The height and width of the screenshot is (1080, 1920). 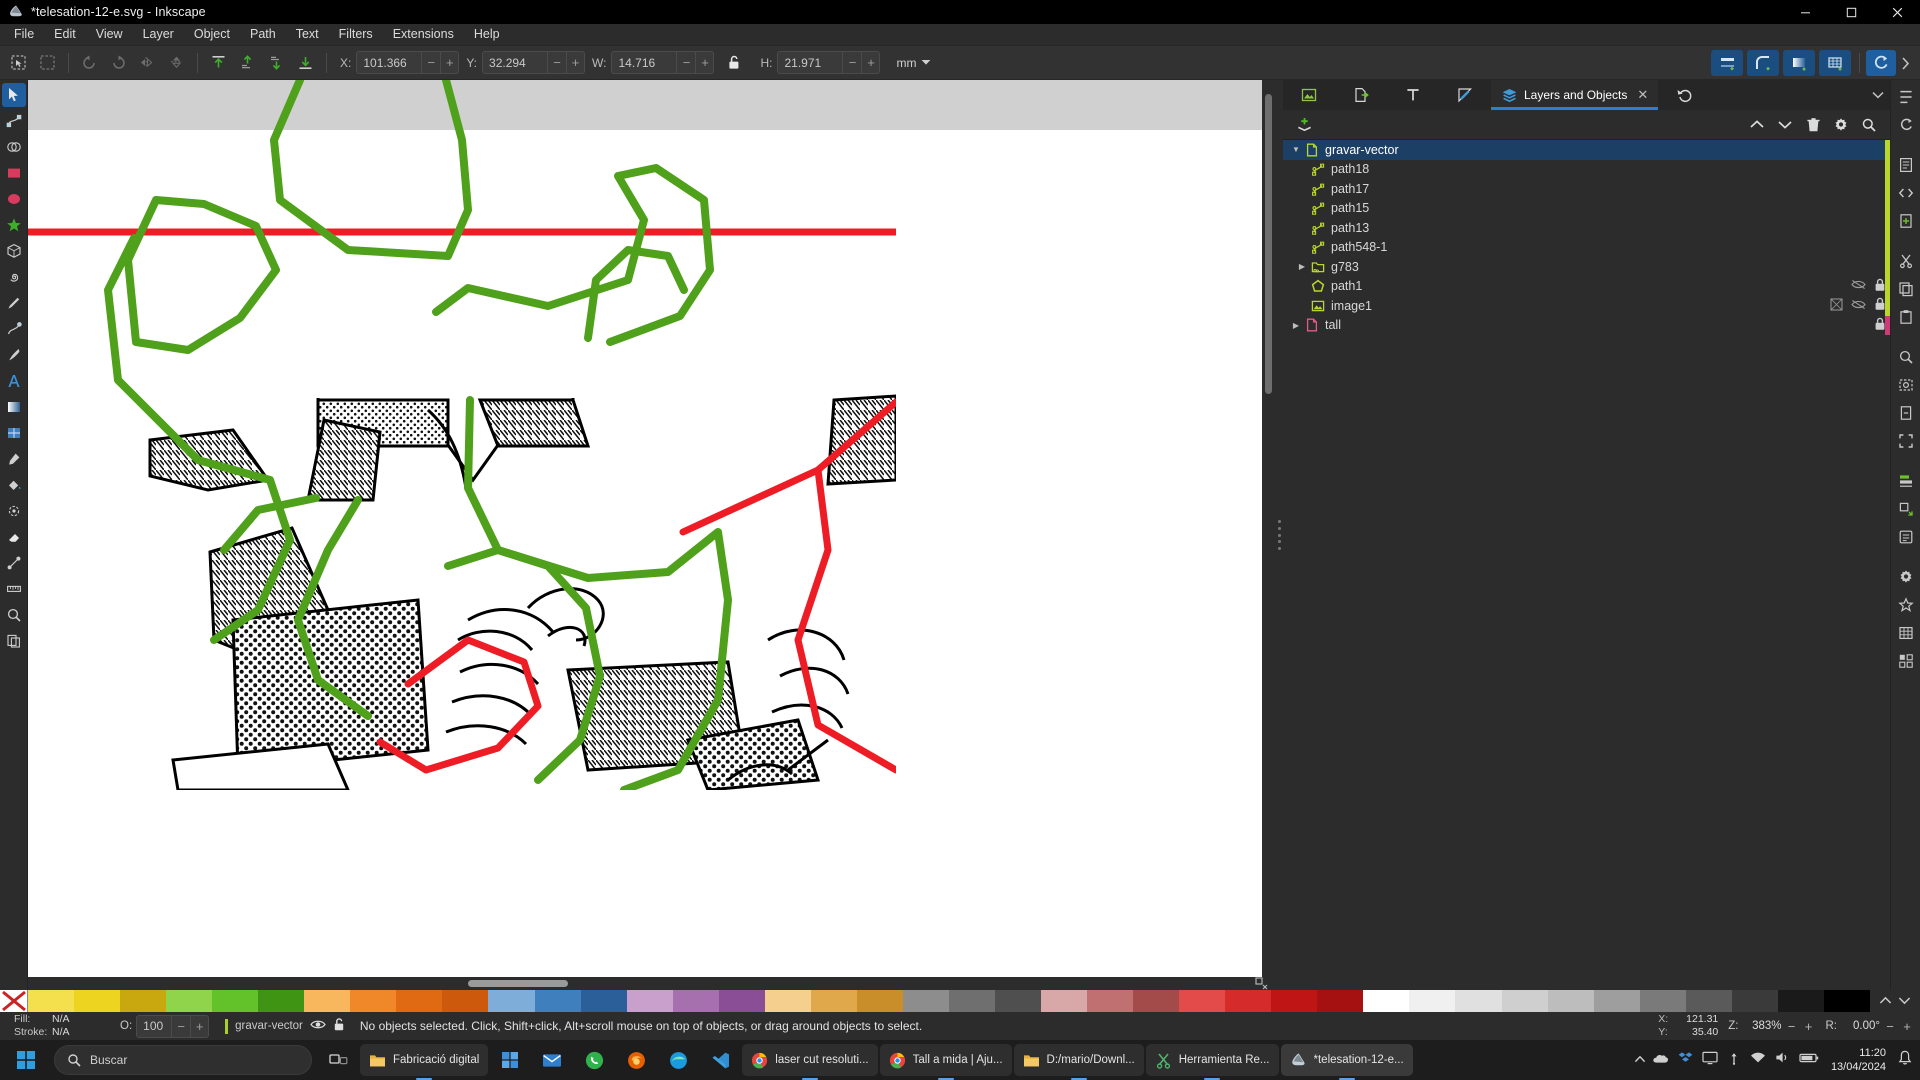 I want to click on pencil-tool, so click(x=14, y=303).